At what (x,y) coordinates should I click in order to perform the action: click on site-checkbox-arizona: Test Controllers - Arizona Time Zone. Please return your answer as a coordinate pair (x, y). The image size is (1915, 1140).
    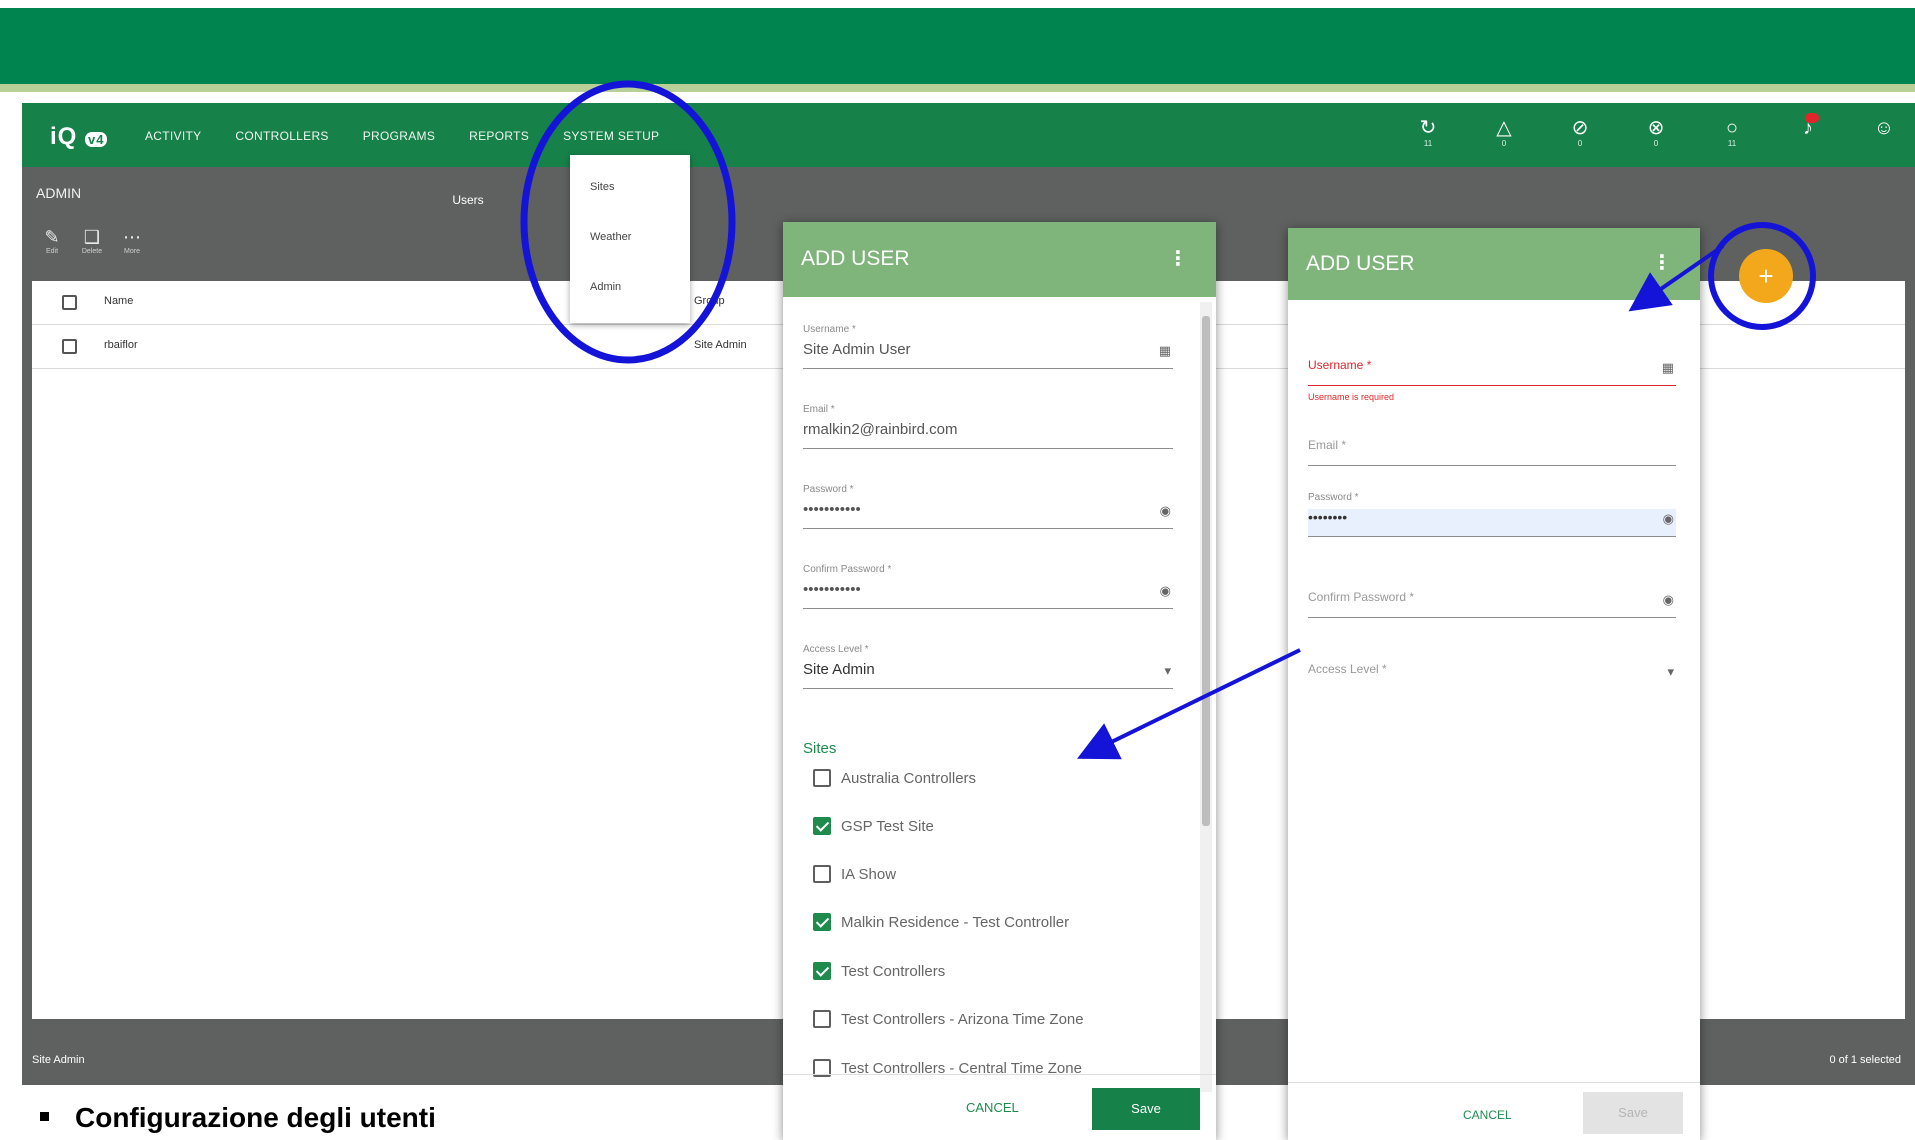
    Looking at the image, I should click on (948, 1019).